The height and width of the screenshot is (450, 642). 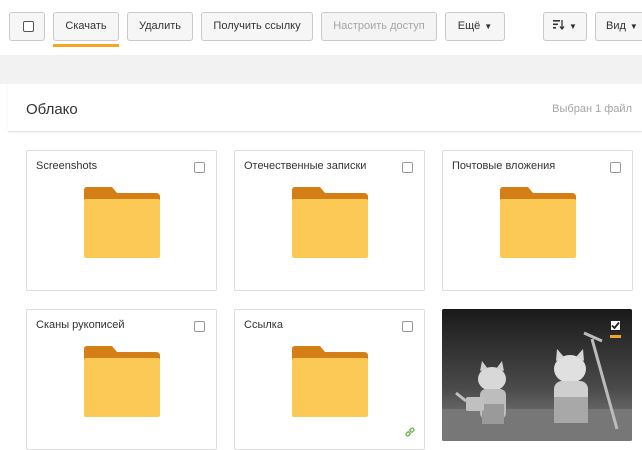 What do you see at coordinates (559, 25) in the screenshot?
I see `sort-icon` at bounding box center [559, 25].